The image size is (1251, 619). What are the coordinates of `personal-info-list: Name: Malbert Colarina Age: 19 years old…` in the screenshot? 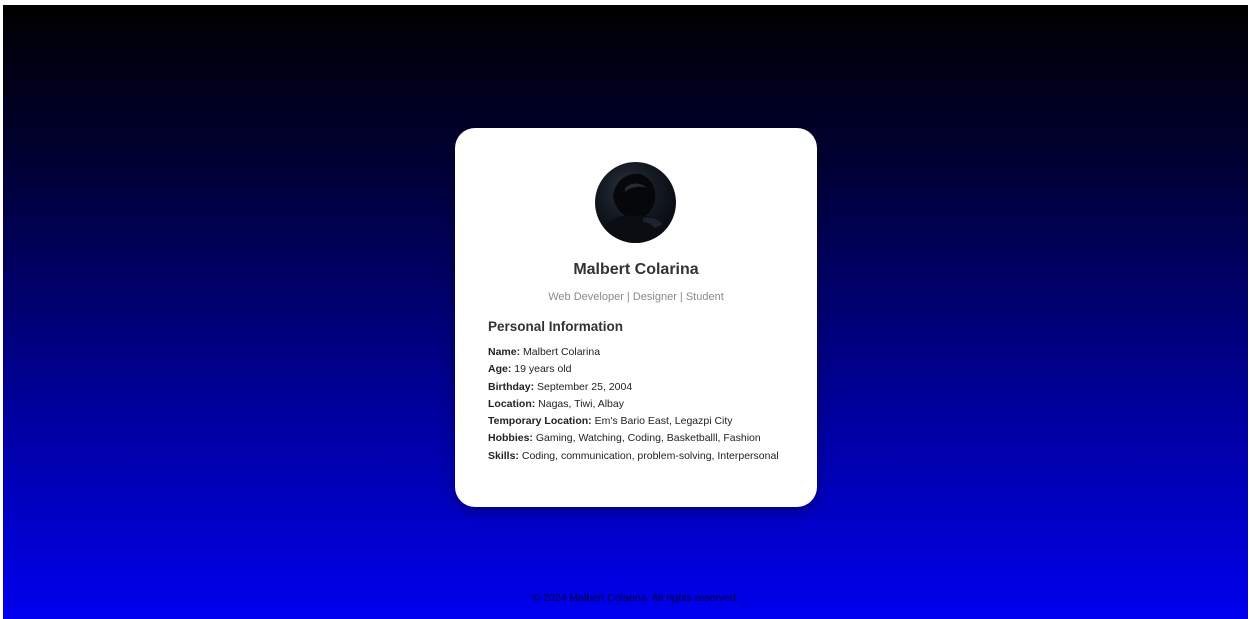 It's located at (648, 404).